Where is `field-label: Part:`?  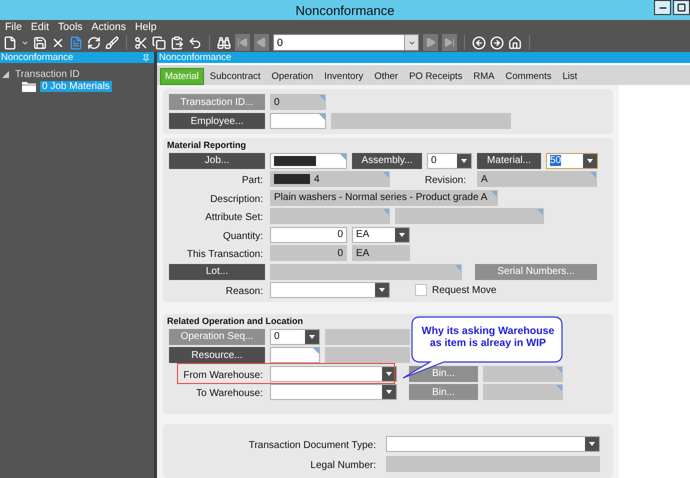 field-label: Part: is located at coordinates (252, 180).